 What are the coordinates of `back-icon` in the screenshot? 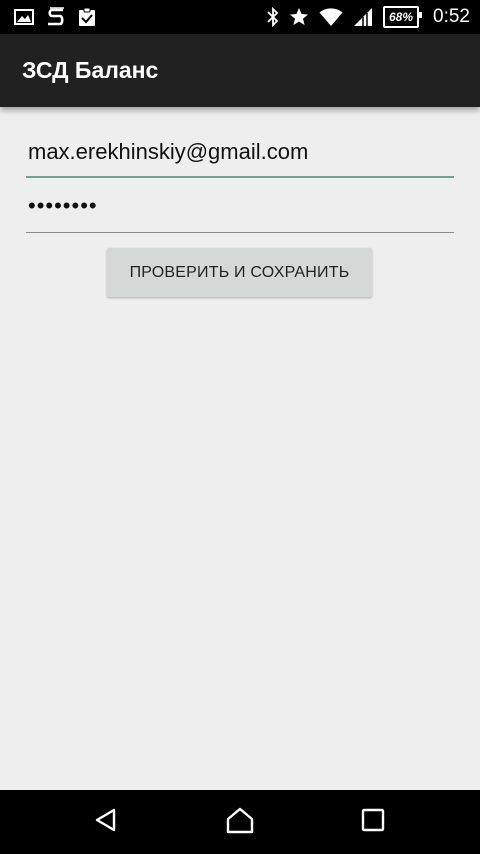 It's located at (106, 822).